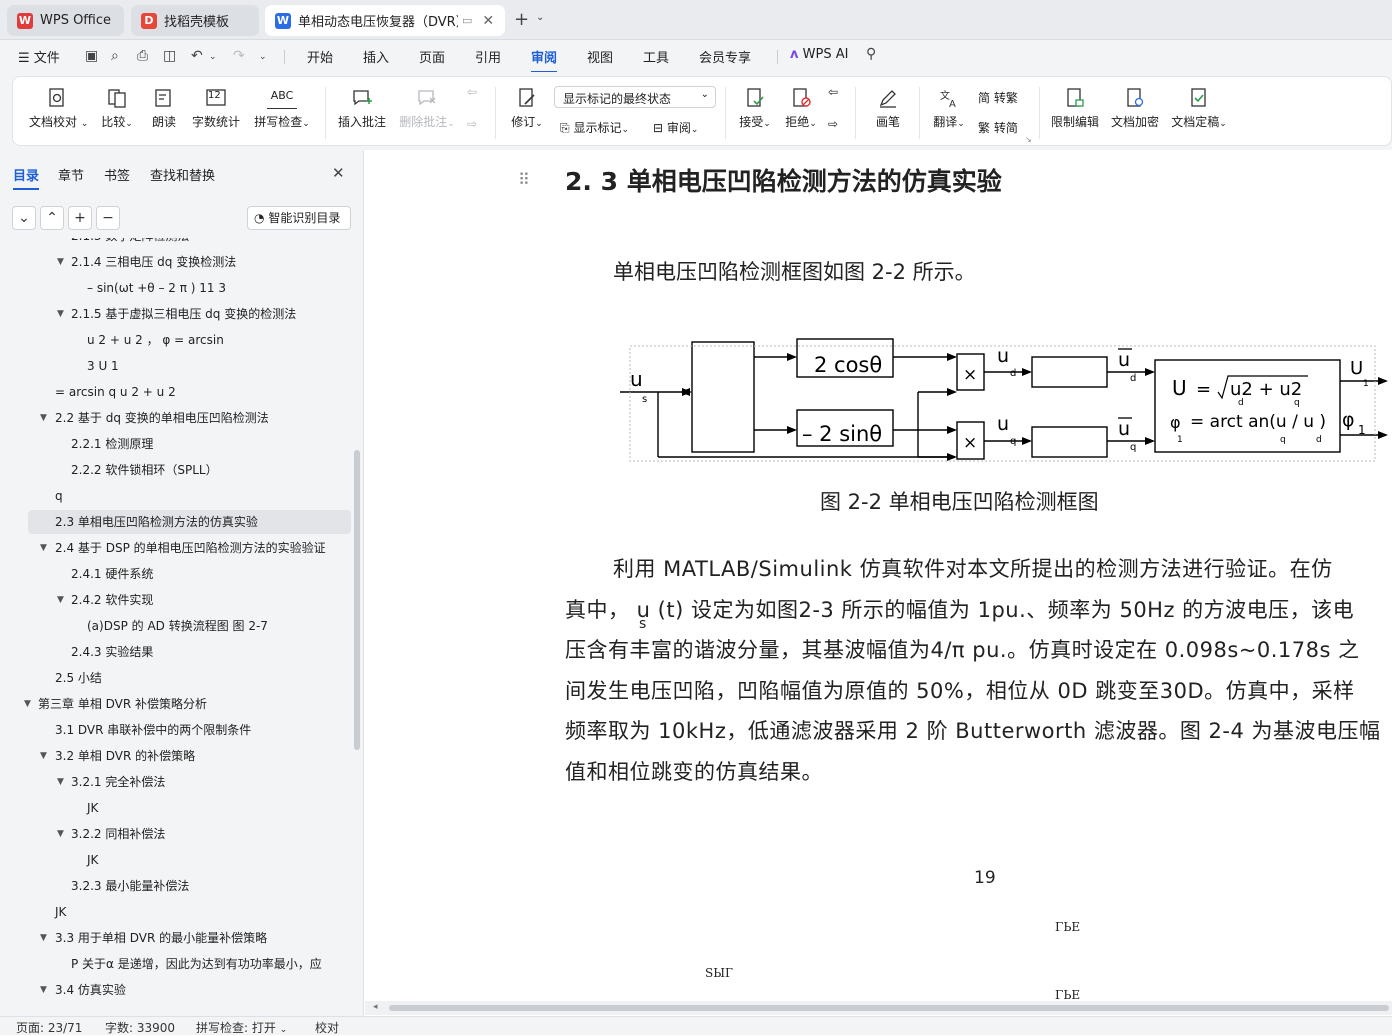 The width and height of the screenshot is (1392, 1036). I want to click on sidebar-tab-bookmark: 书签, so click(117, 174).